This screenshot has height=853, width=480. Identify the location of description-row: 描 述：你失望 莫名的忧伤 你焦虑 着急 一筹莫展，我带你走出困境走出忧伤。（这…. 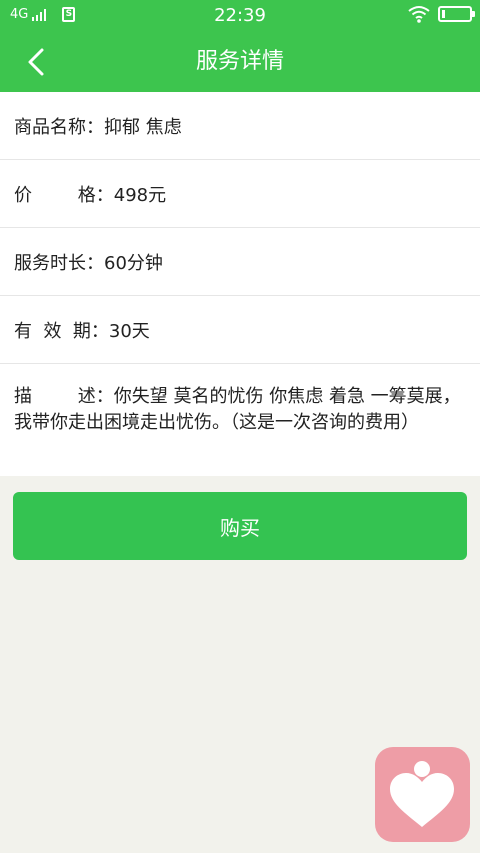
(240, 420).